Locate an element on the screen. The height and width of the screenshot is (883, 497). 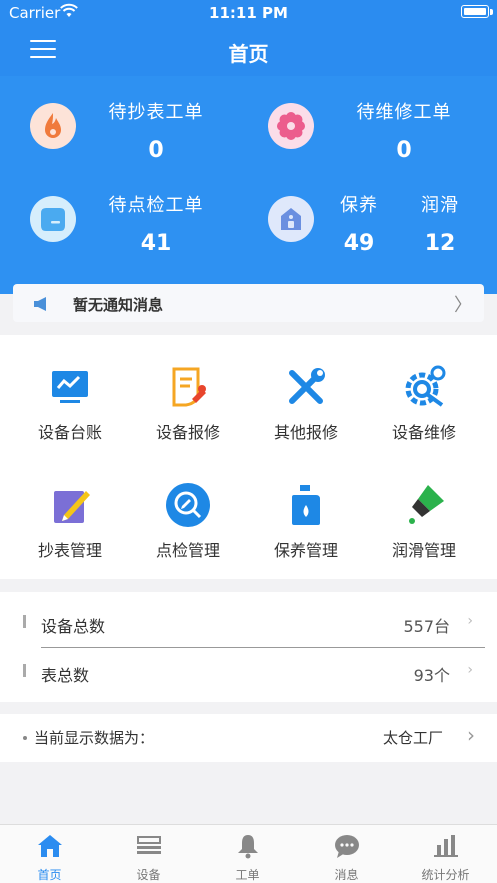
factory-value: 太仓工厂 is located at coordinates (412, 738).